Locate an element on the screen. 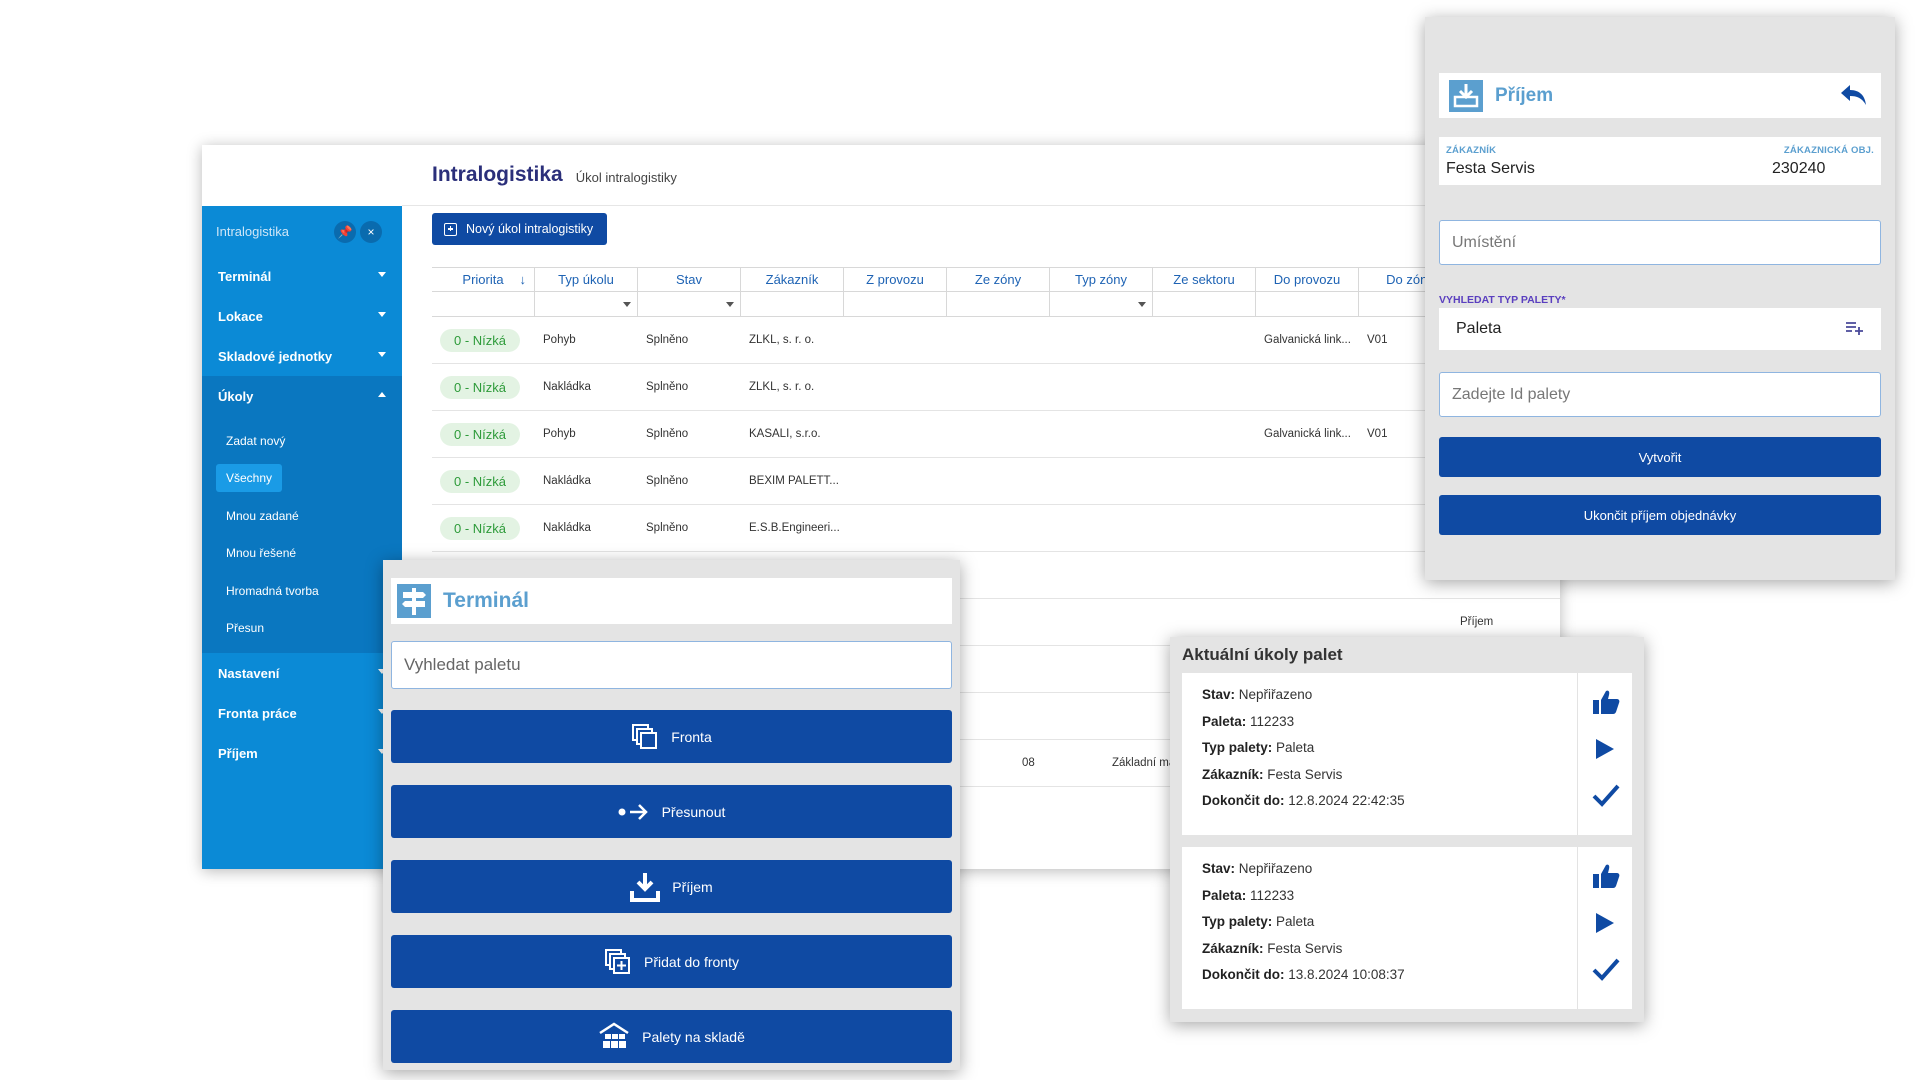 The height and width of the screenshot is (1080, 1920). location-input: Umístění is located at coordinates (1660, 242).